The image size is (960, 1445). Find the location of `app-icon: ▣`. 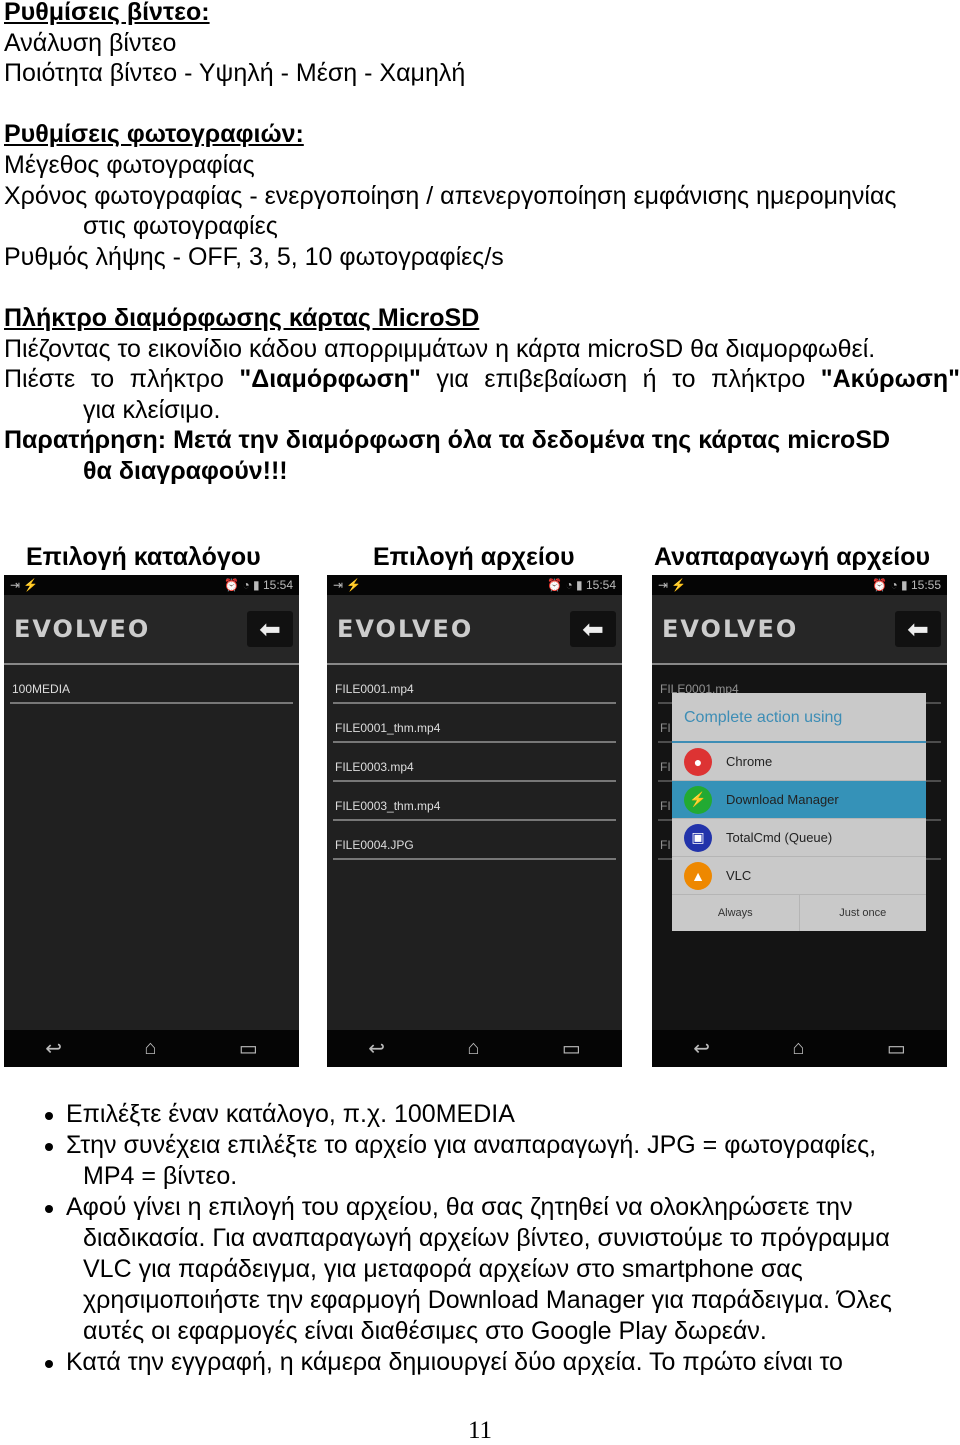

app-icon: ▣ is located at coordinates (698, 837).